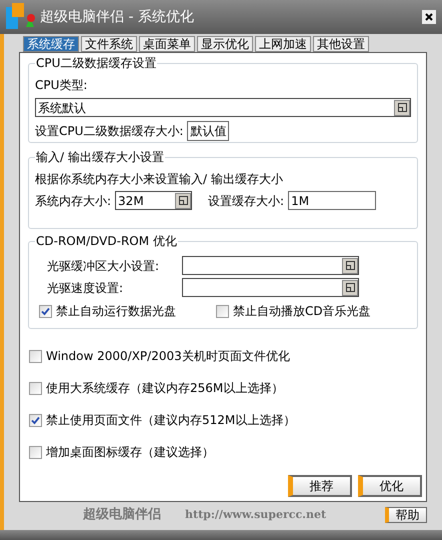 Image resolution: width=442 pixels, height=540 pixels. Describe the element at coordinates (165, 388) in the screenshot. I see `checkbox-label: 使用大系统缓存（建议内存256M以上选择）` at that location.